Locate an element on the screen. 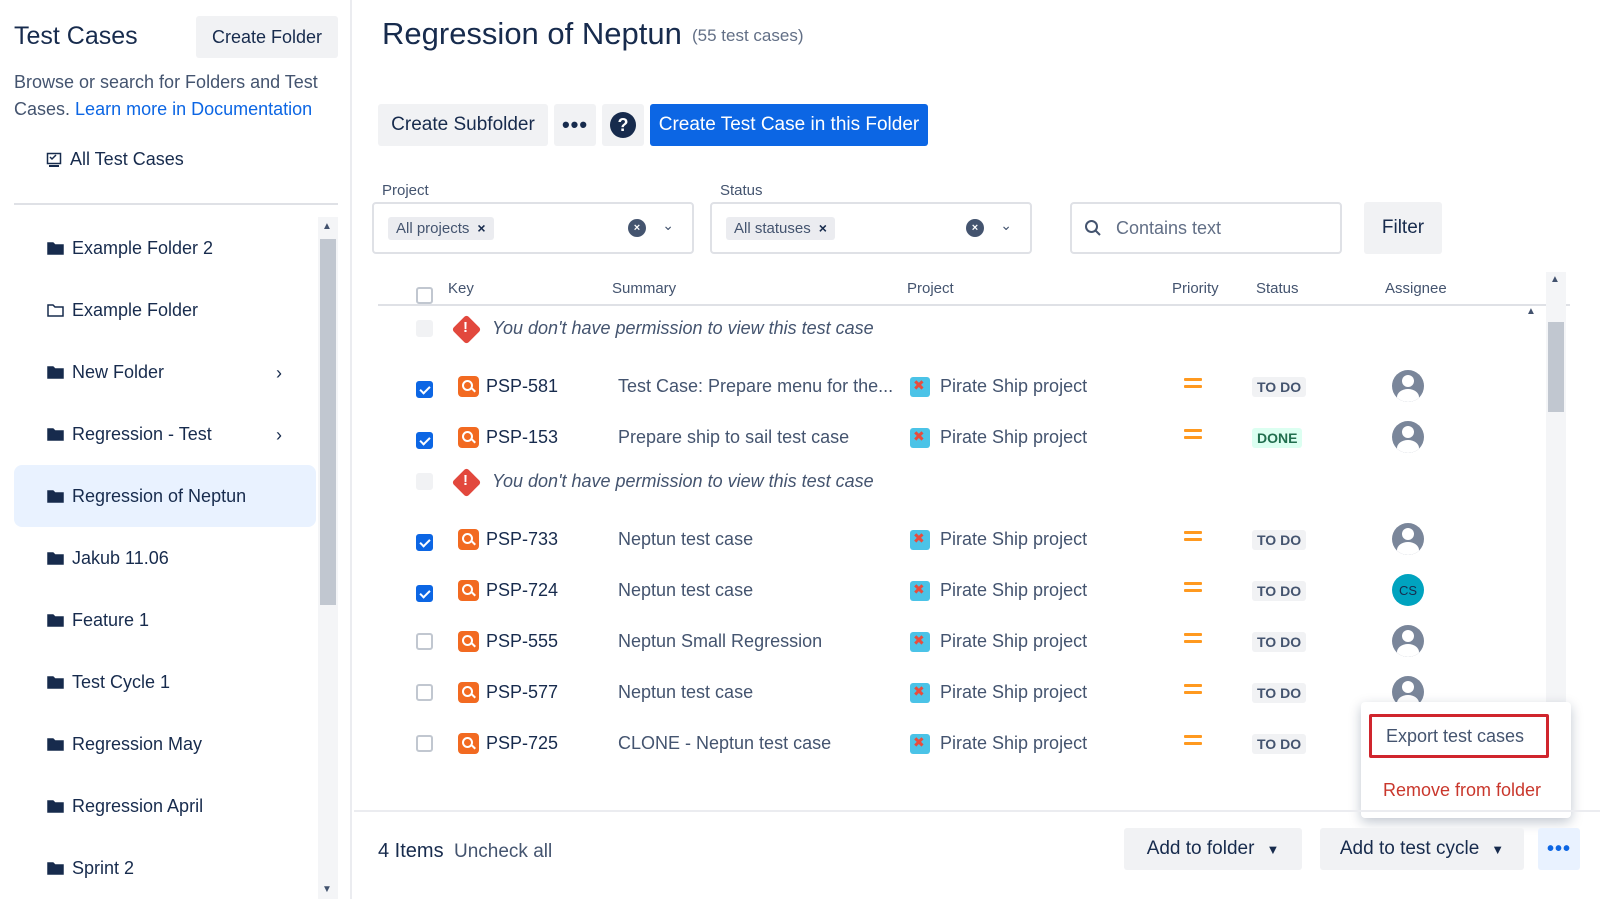 The image size is (1600, 899). sidebar-folder-item: Sprint 2 is located at coordinates (165, 868).